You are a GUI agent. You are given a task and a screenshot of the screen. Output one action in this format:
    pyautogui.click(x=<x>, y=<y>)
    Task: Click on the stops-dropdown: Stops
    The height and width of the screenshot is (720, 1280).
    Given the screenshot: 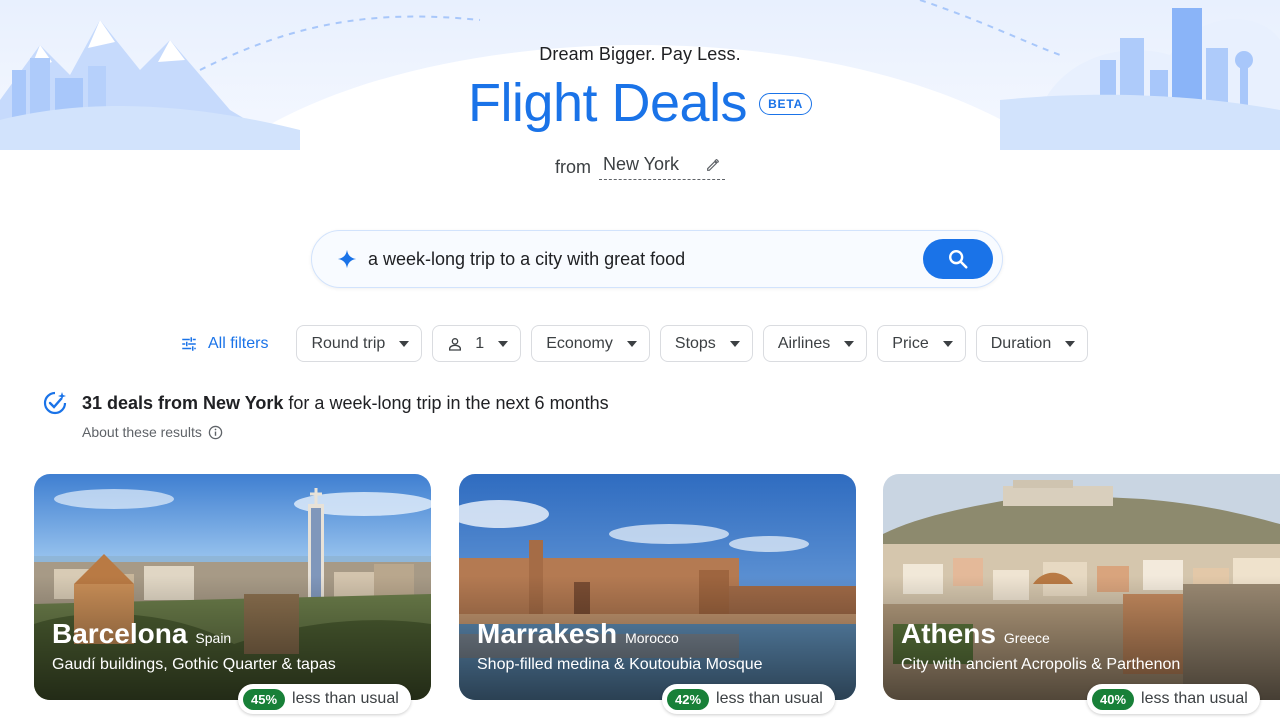 What is the action you would take?
    pyautogui.click(x=706, y=343)
    